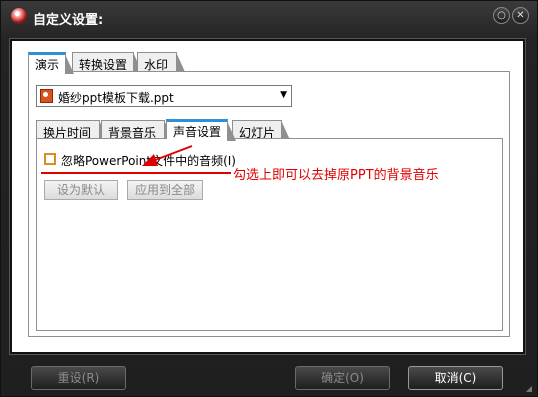  Describe the element at coordinates (72, 130) in the screenshot. I see `tab-slide-timing: 换片时间` at that location.